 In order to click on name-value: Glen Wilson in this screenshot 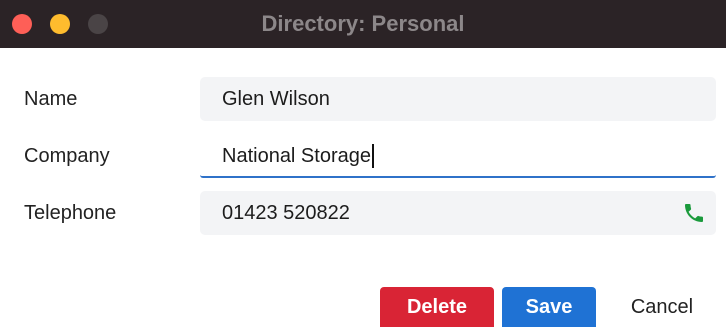, I will do `click(276, 99)`.